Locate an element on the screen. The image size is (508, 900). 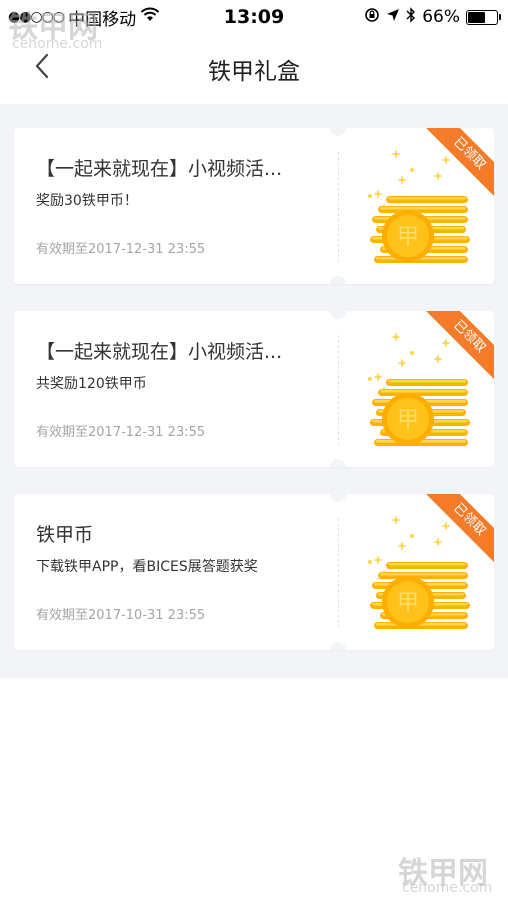
location-arrow-icon is located at coordinates (393, 17).